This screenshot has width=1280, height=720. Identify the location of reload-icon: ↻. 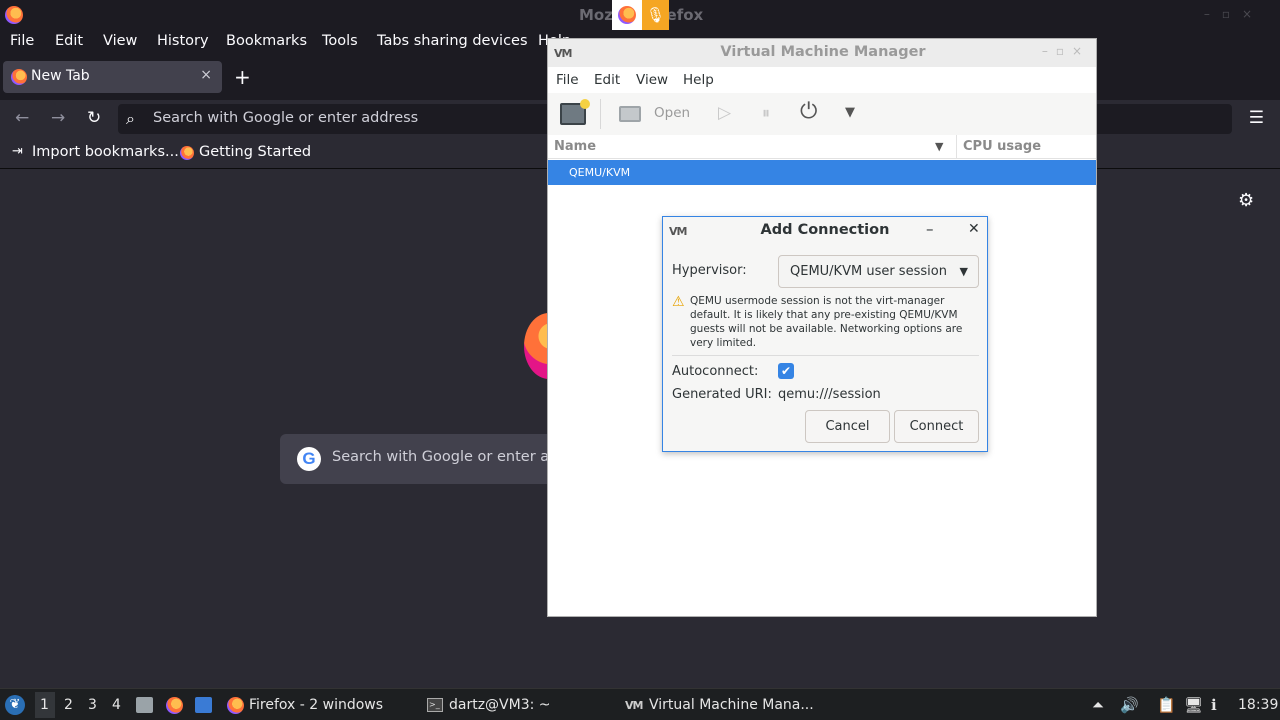
(94, 118).